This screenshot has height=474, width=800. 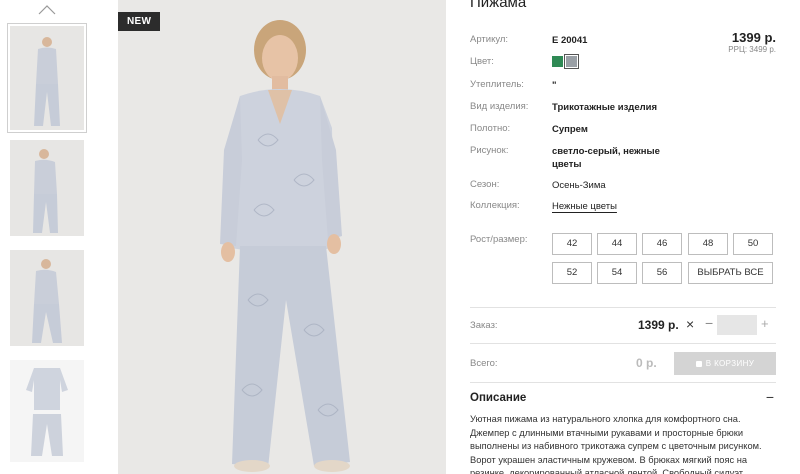 I want to click on chevron-up-icon, so click(x=47, y=10).